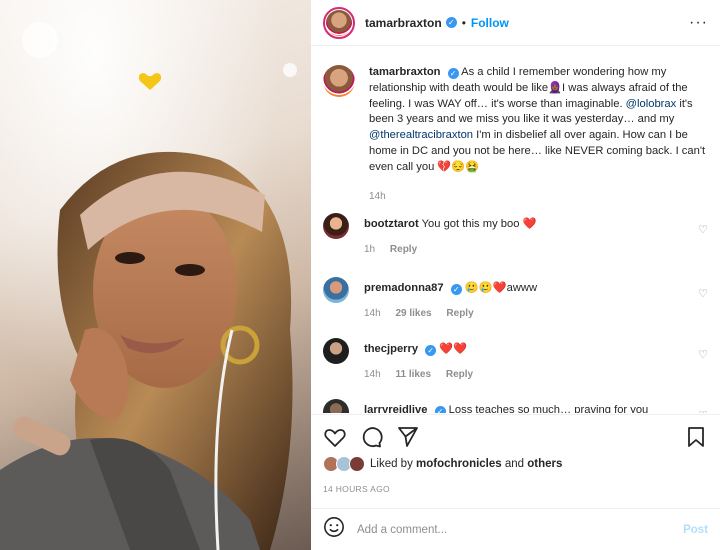 Image resolution: width=720 pixels, height=550 pixels. I want to click on liked-by-others: others, so click(544, 464).